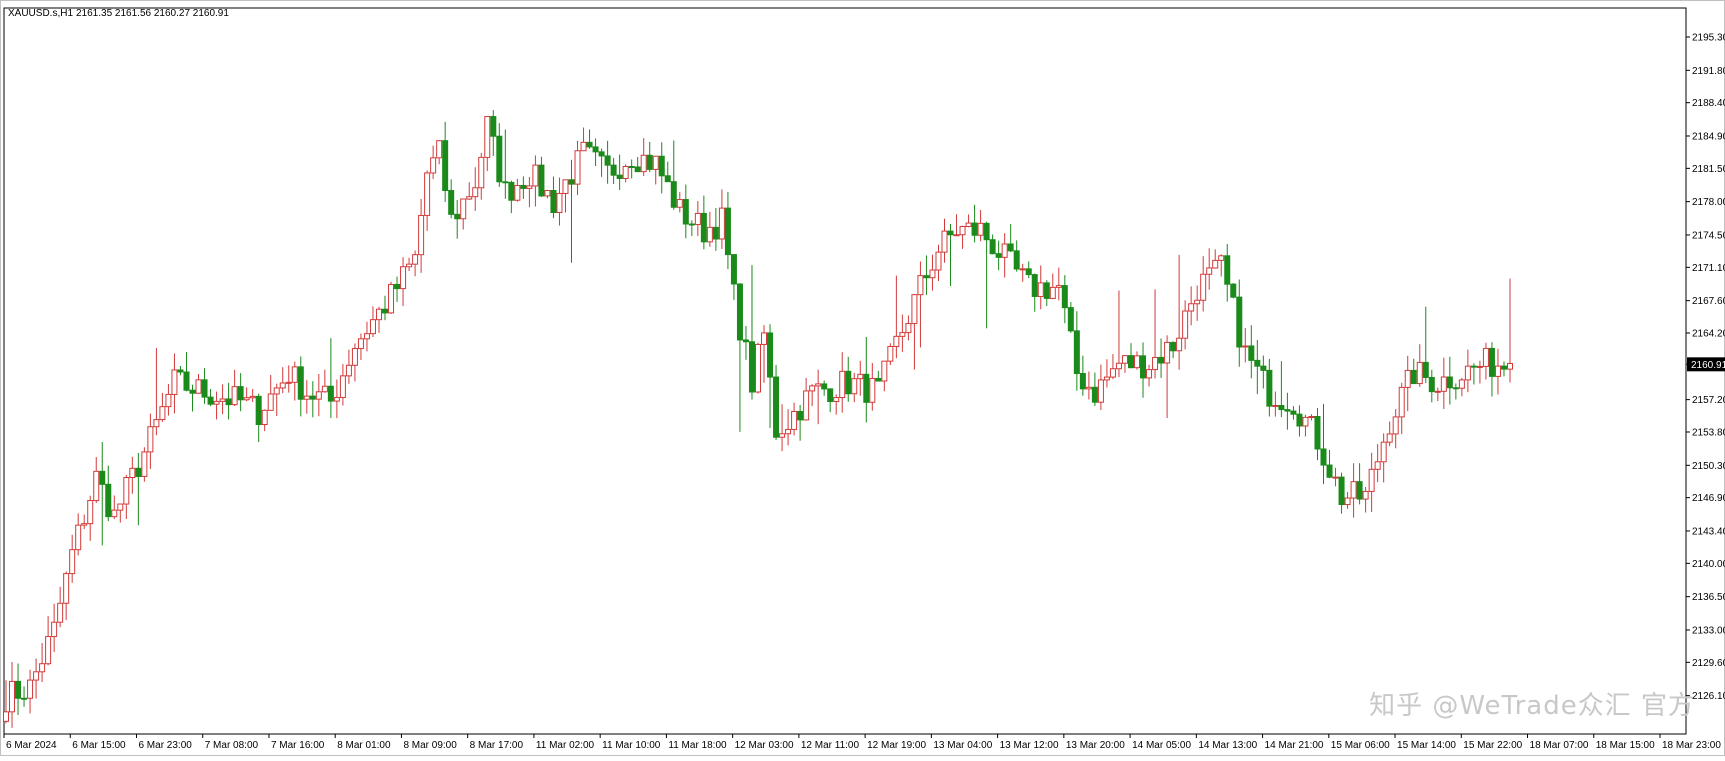  Describe the element at coordinates (1294, 745) in the screenshot. I see `x-tick-label: 14 Mar 21:00` at that location.